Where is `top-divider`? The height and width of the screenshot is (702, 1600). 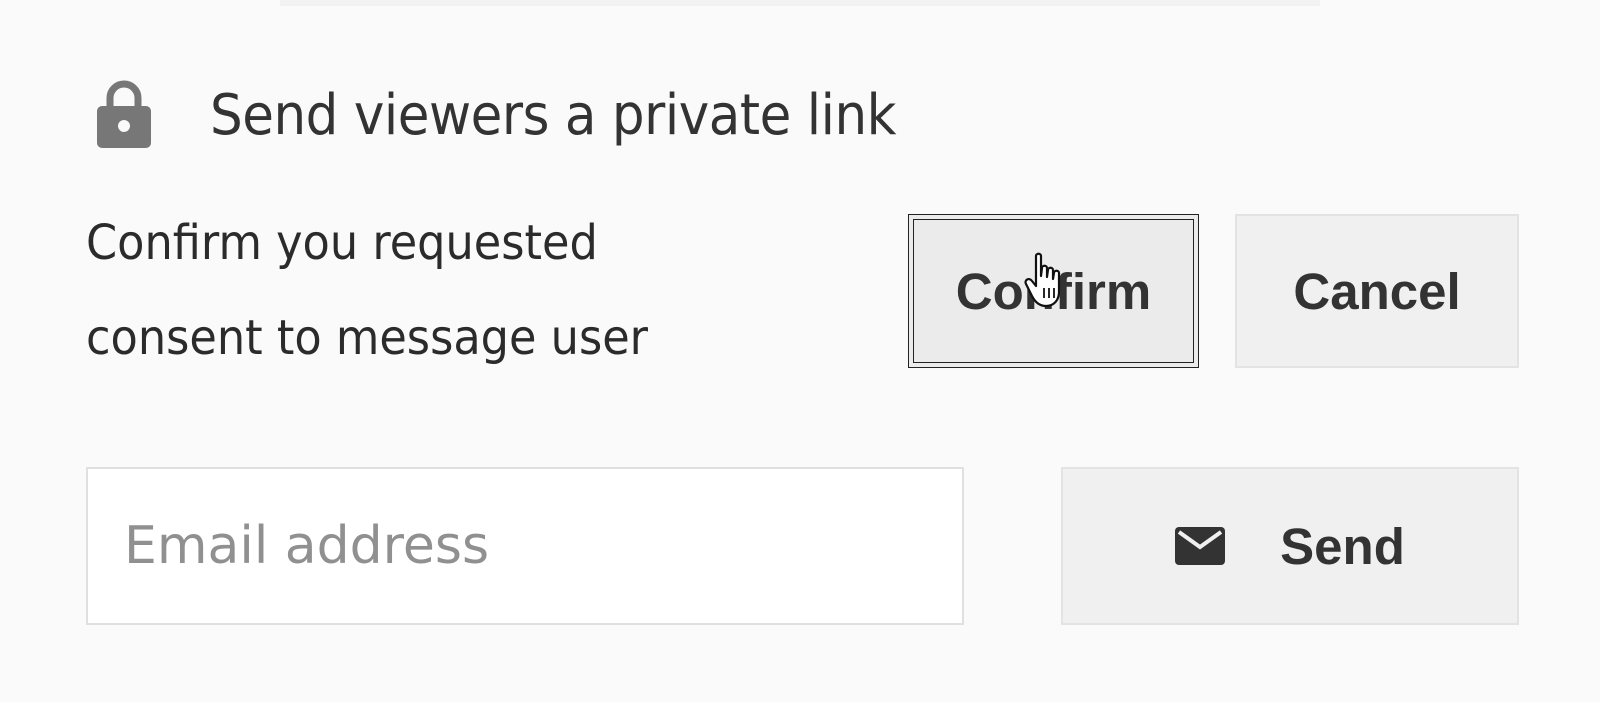
top-divider is located at coordinates (800, 3).